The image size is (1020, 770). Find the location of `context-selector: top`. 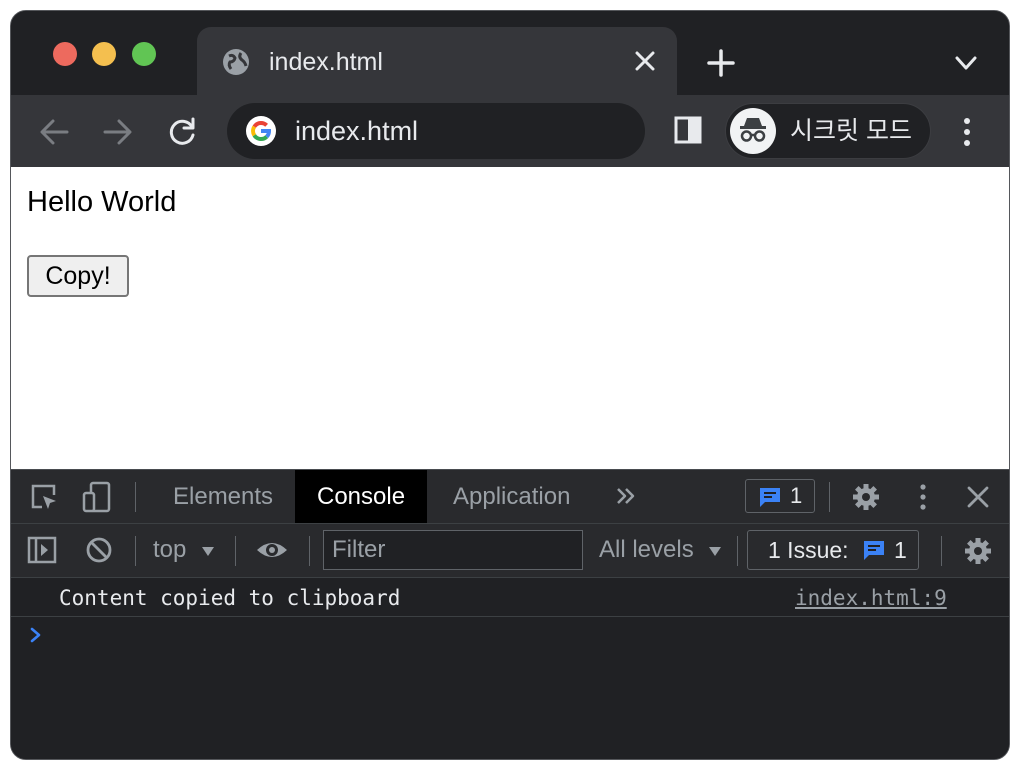

context-selector: top is located at coordinates (184, 550).